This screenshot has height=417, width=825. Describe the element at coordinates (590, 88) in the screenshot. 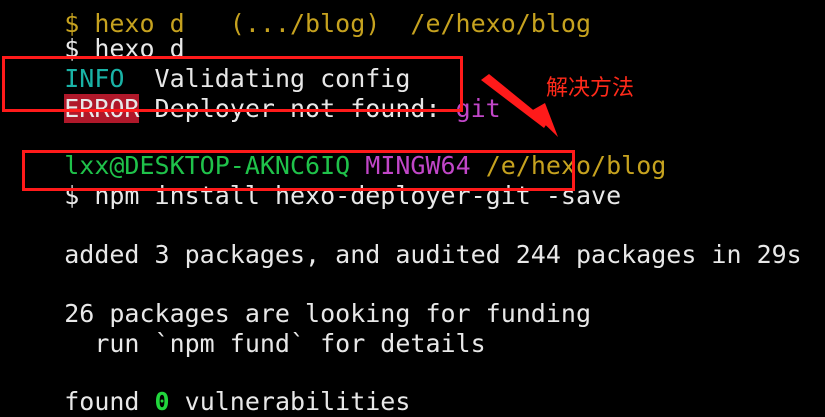

I see `annotation-label: 解决方法` at that location.